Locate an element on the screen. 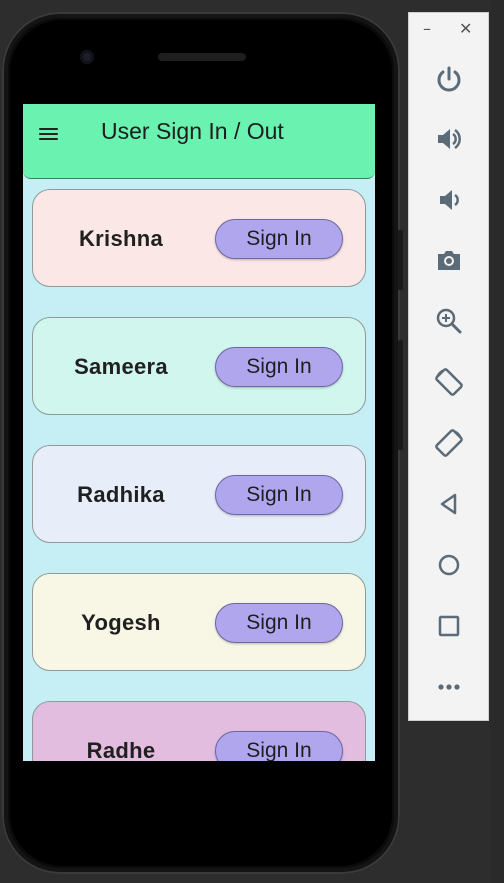  user-card: Yogesh Sign In is located at coordinates (199, 622).